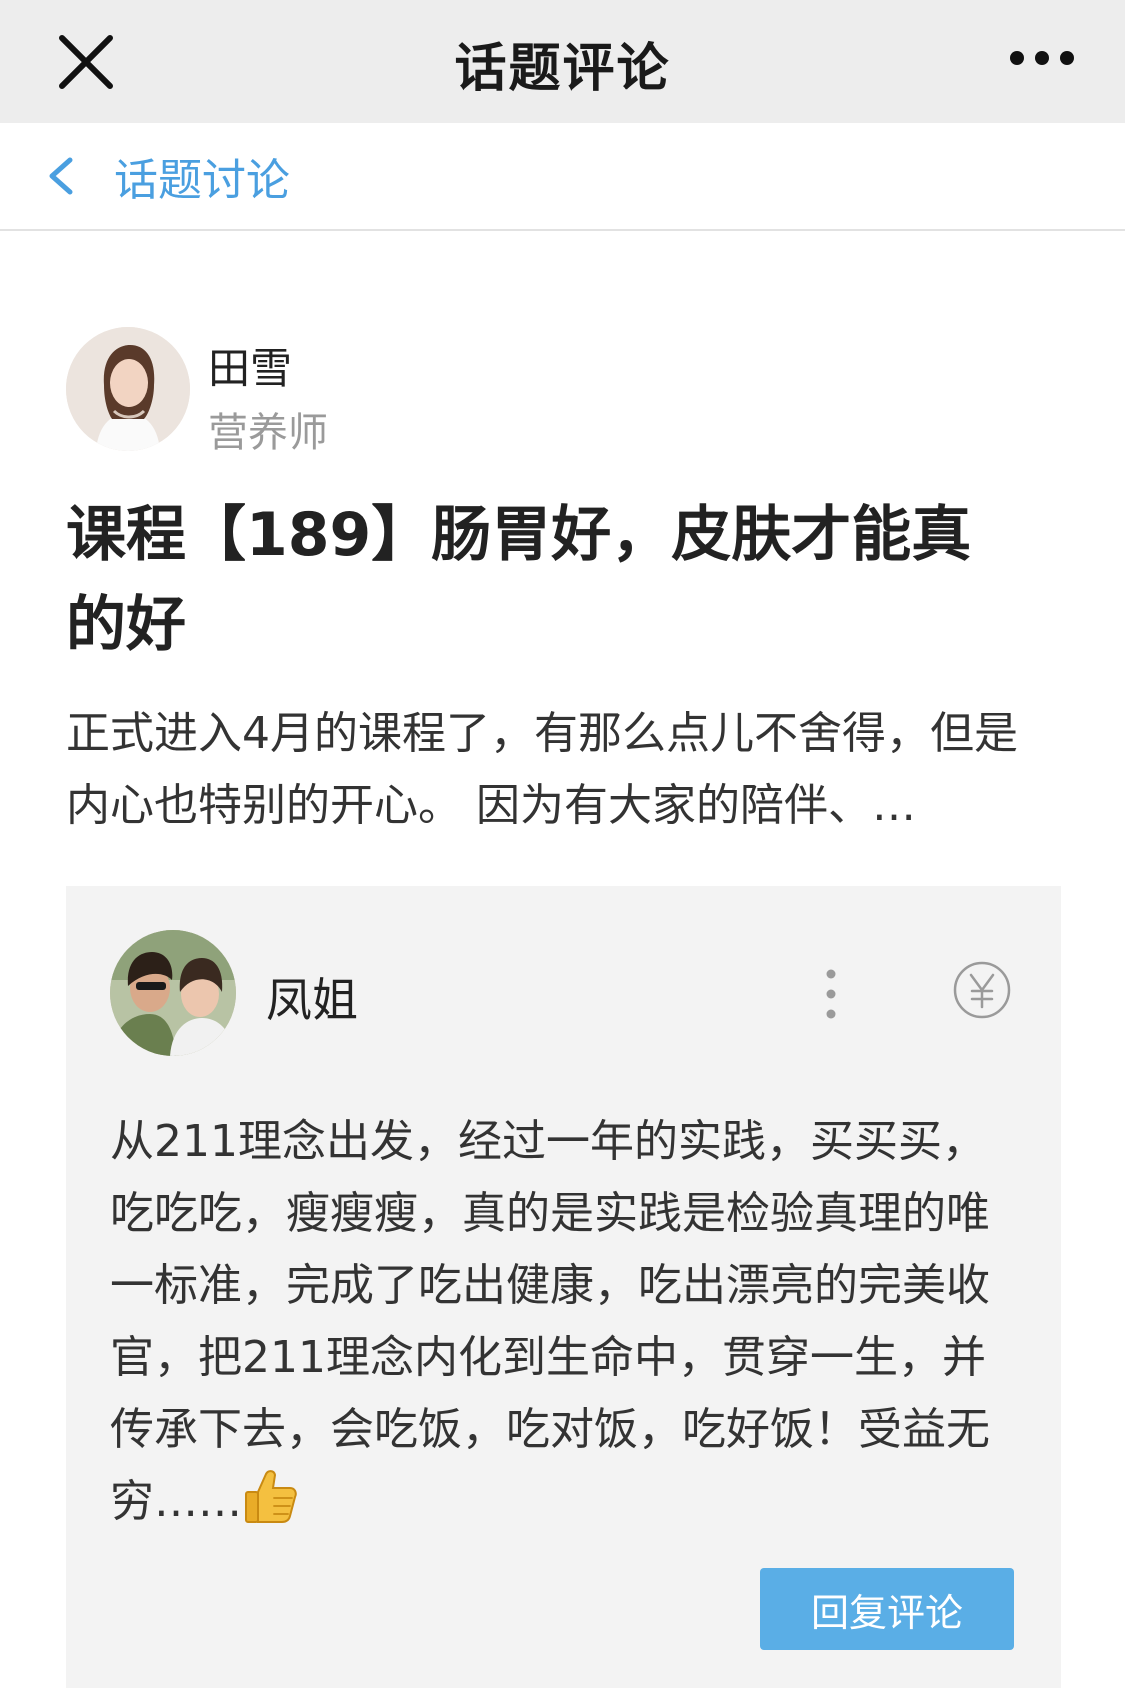 The image size is (1125, 1688). Describe the element at coordinates (519, 580) in the screenshot. I see `post-title: 课程【189】肠胃好，皮肤才能真的好` at that location.